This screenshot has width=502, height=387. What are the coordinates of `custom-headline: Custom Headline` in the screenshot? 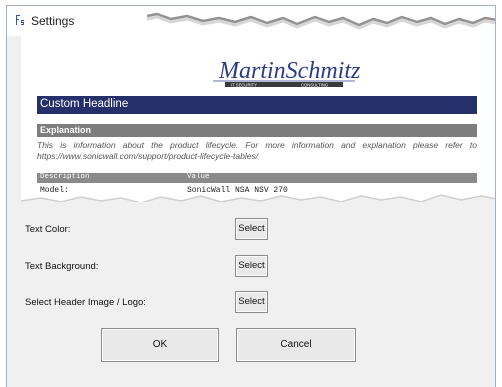 It's located at (257, 105).